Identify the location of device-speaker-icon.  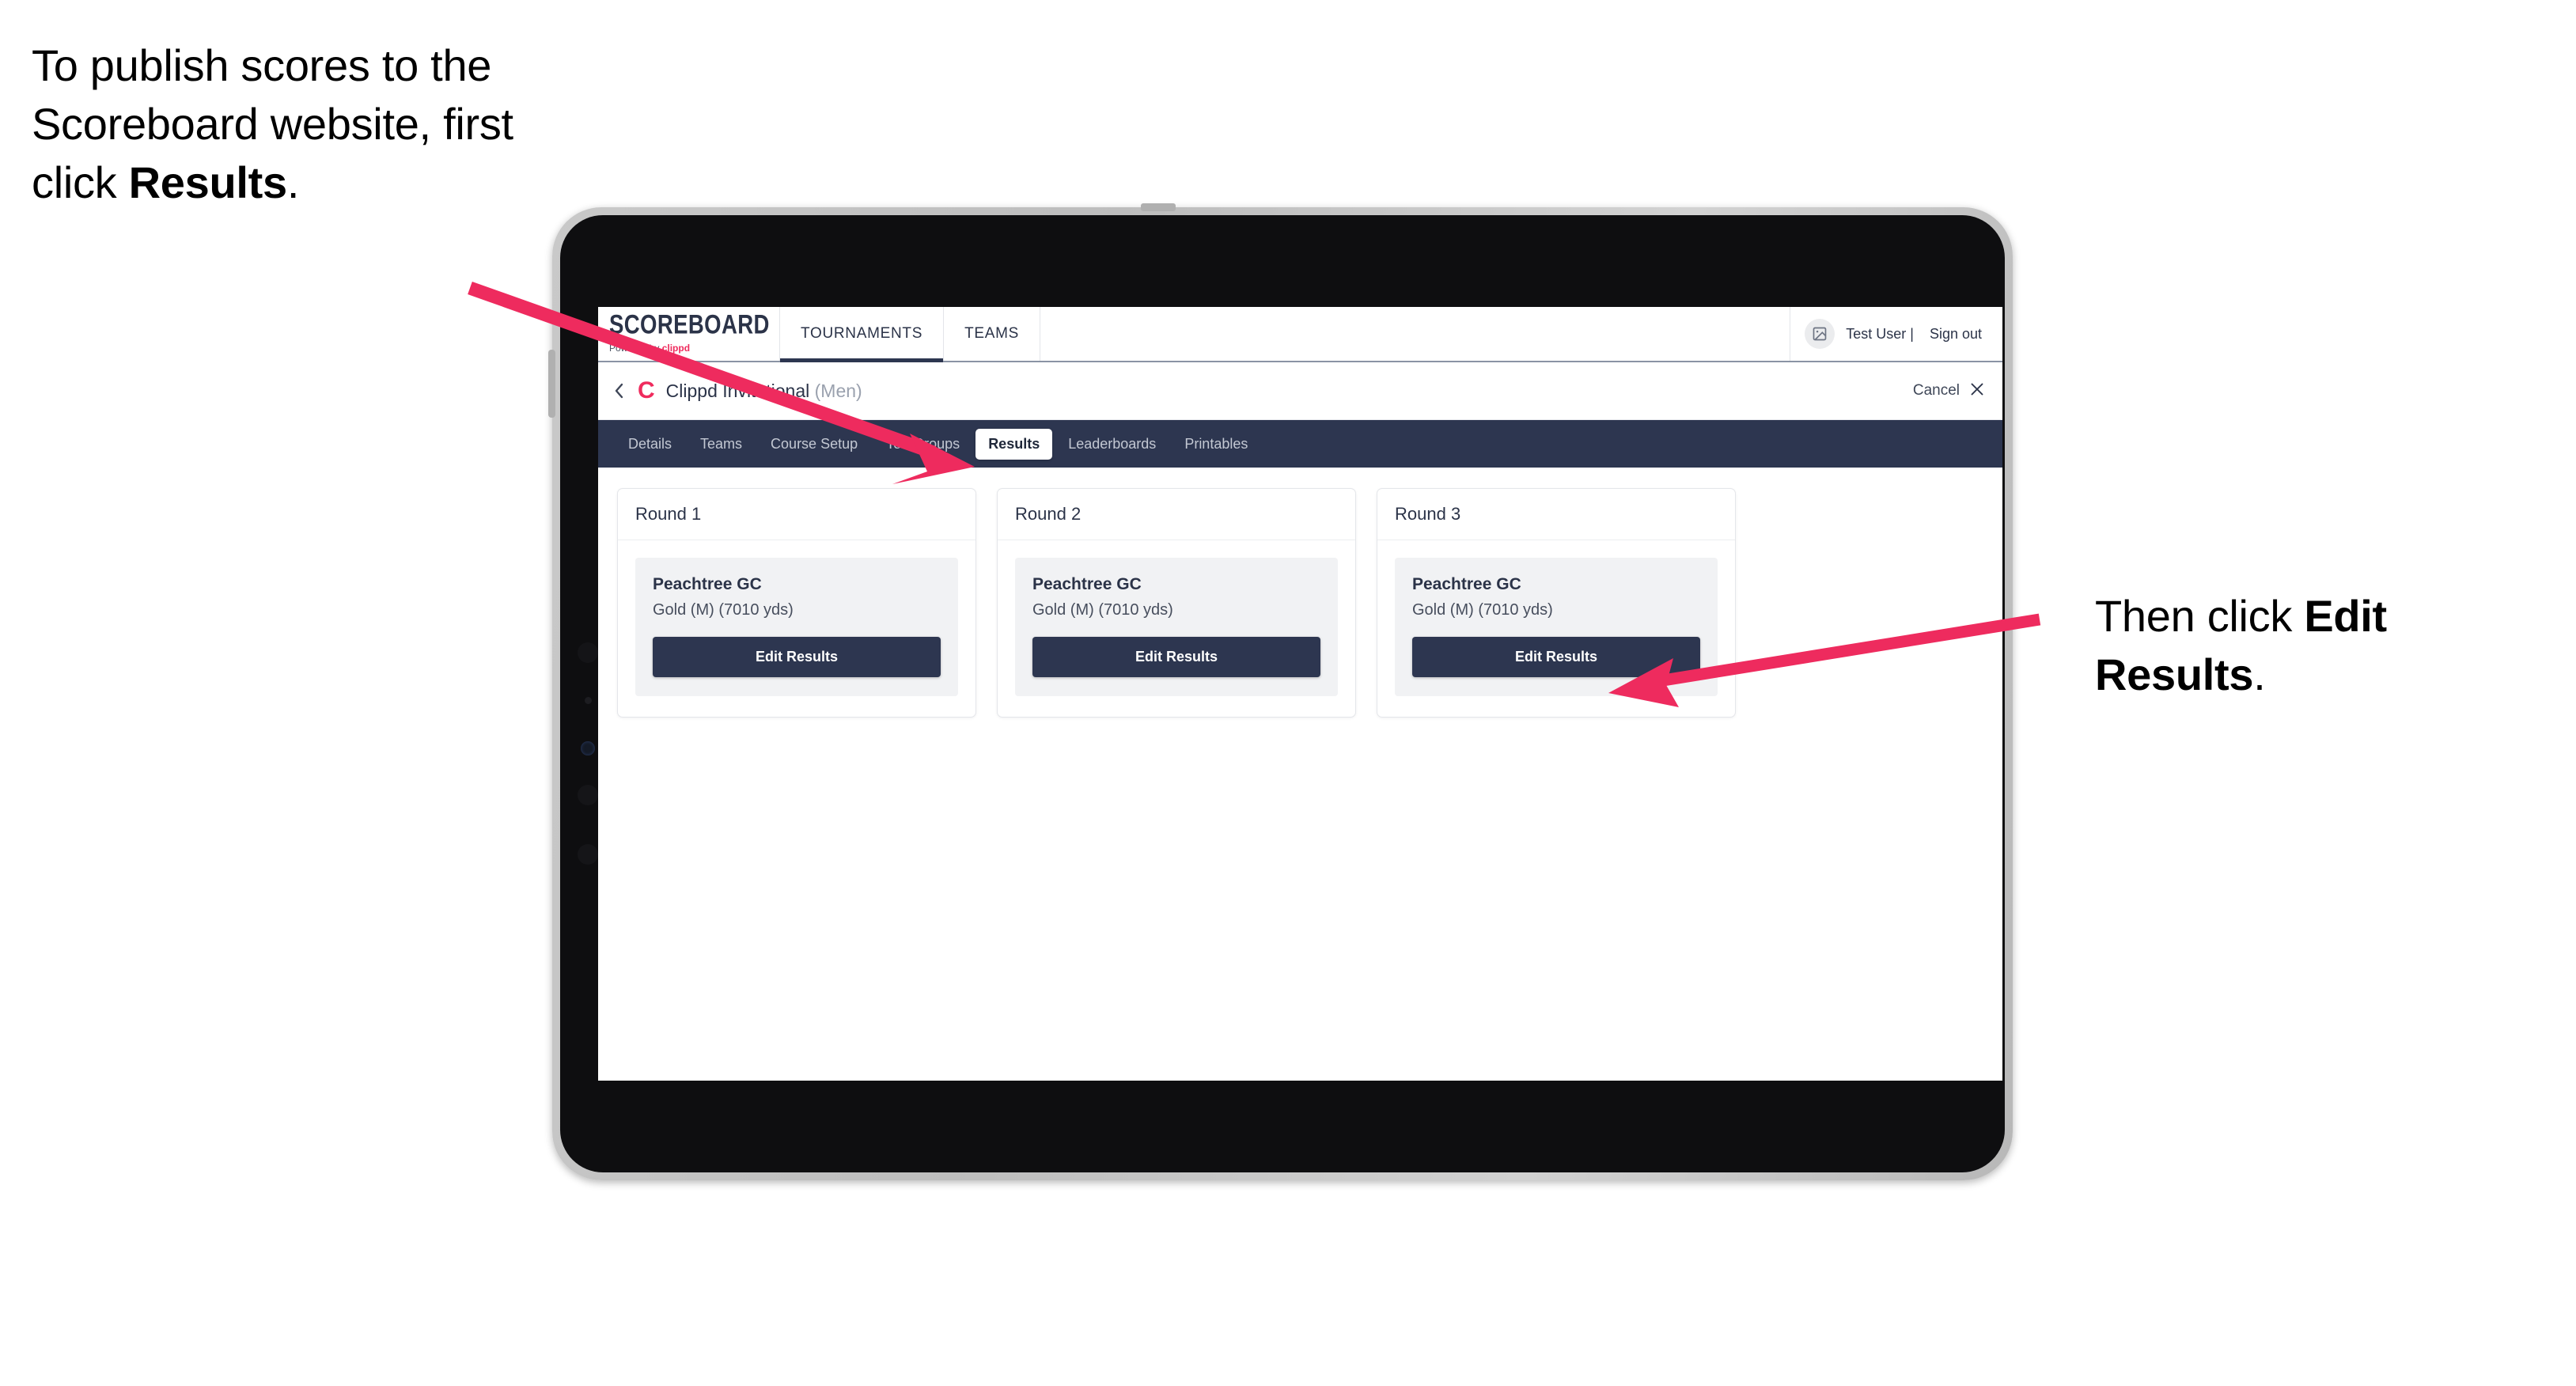
(588, 855).